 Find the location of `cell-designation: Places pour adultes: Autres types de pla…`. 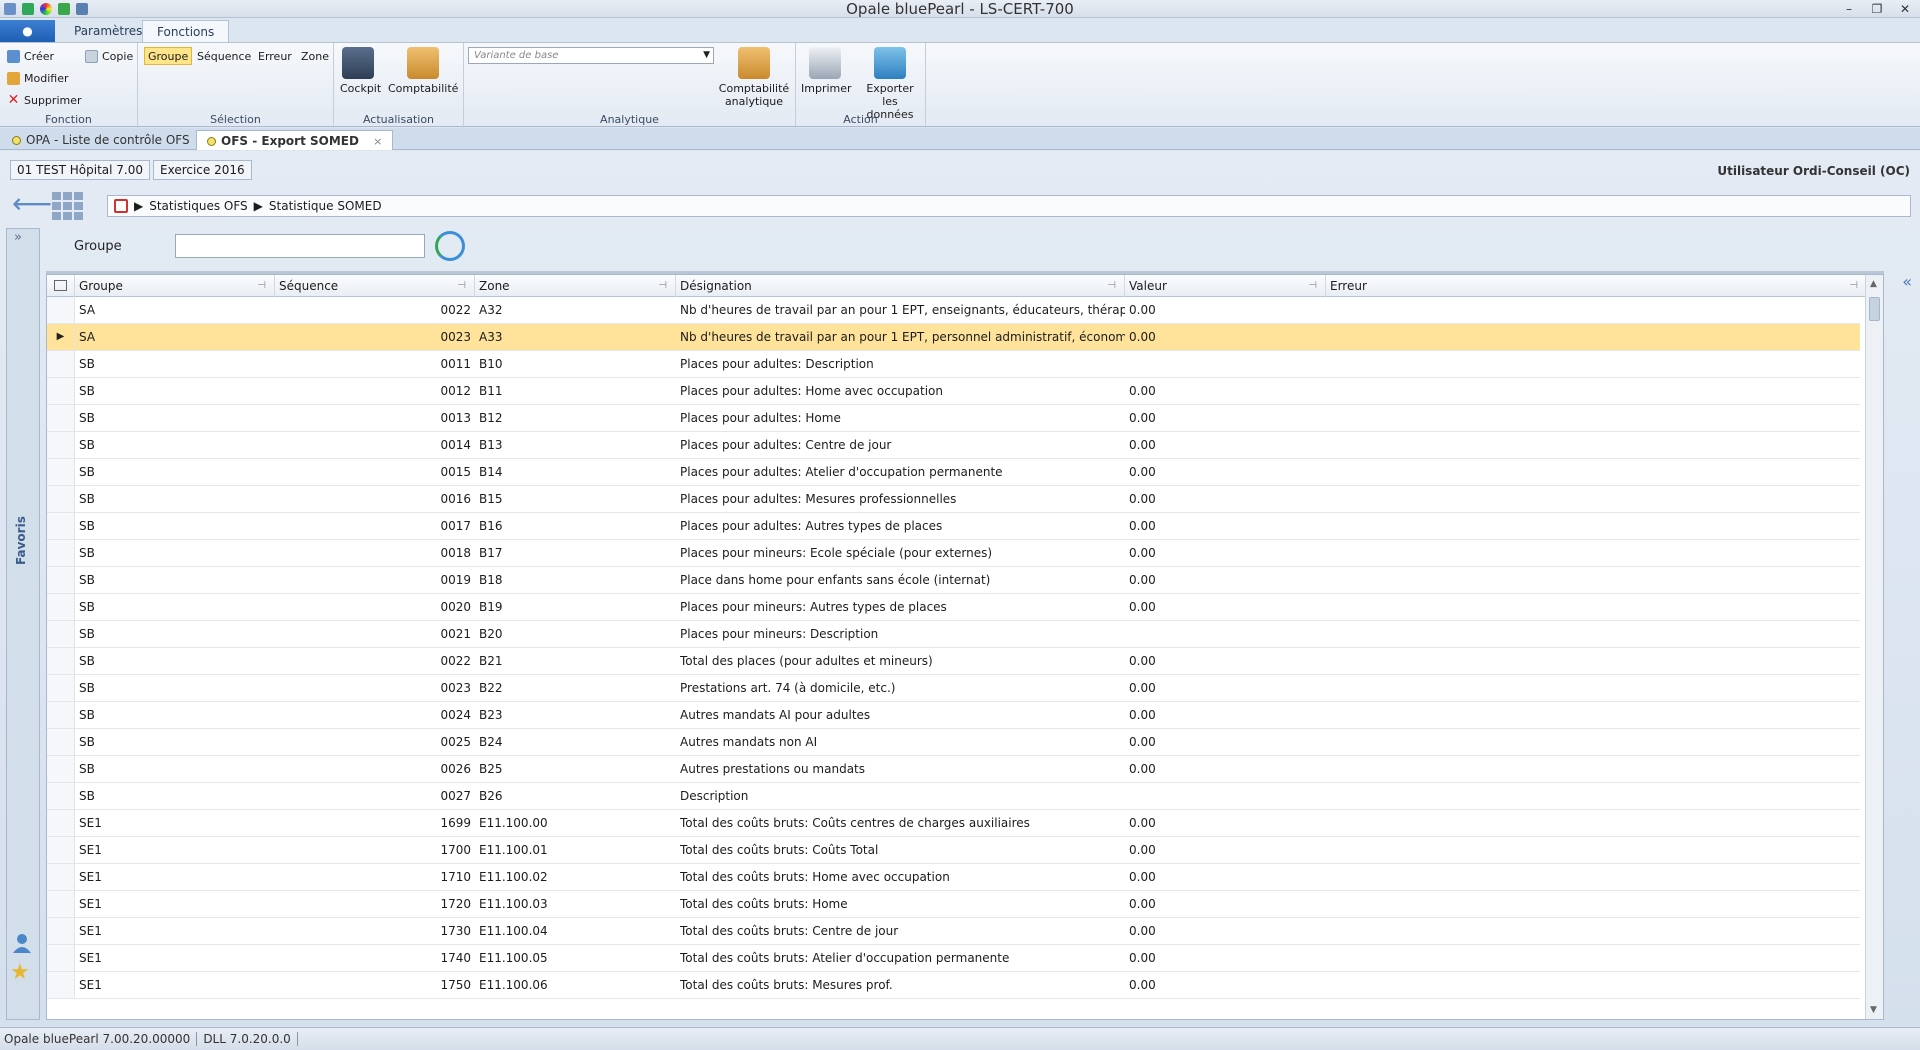

cell-designation: Places pour adultes: Autres types de pla… is located at coordinates (900, 526).